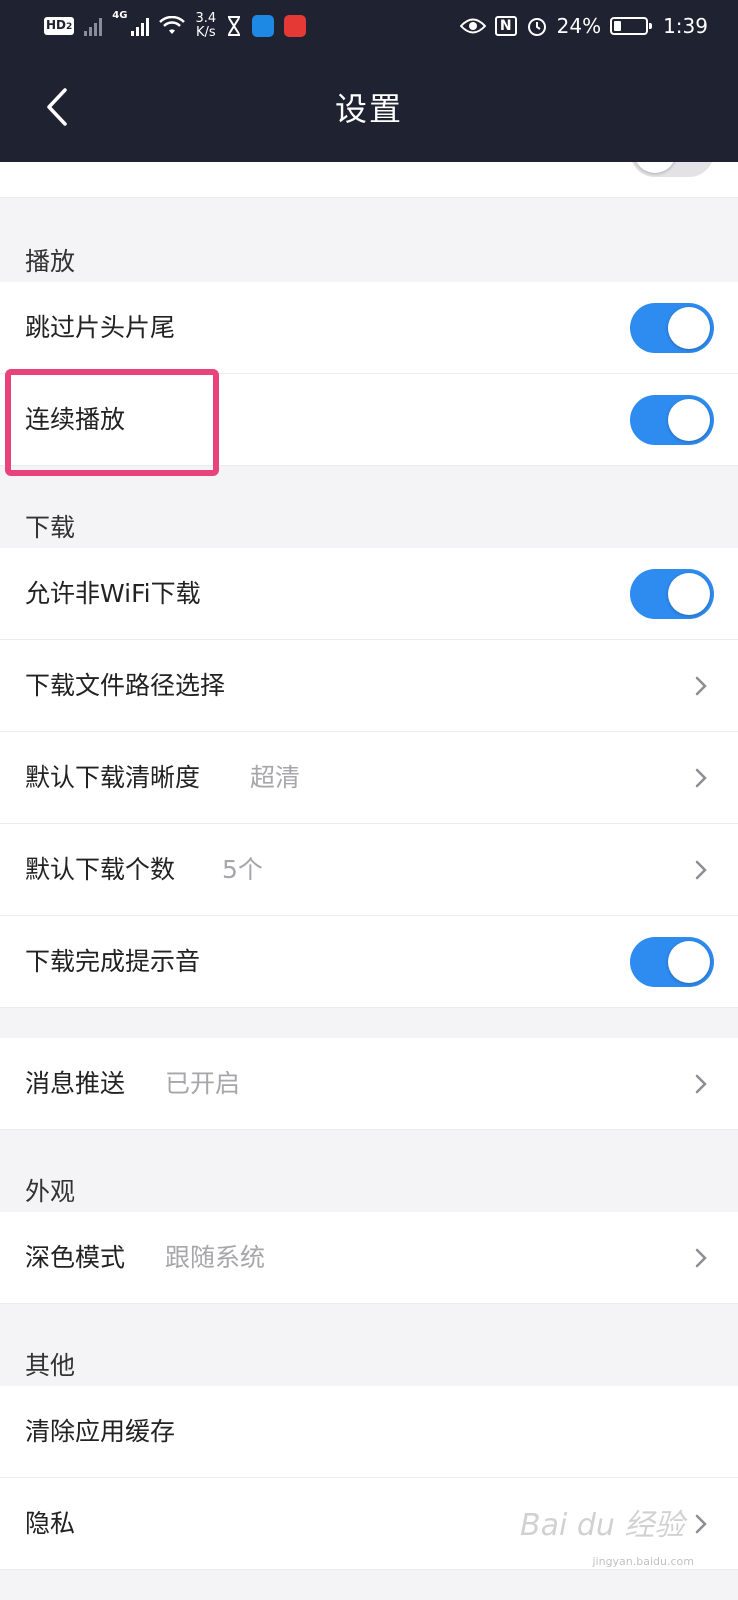 The image size is (738, 1600). I want to click on setting-label: 默认下载清晰度, so click(113, 777).